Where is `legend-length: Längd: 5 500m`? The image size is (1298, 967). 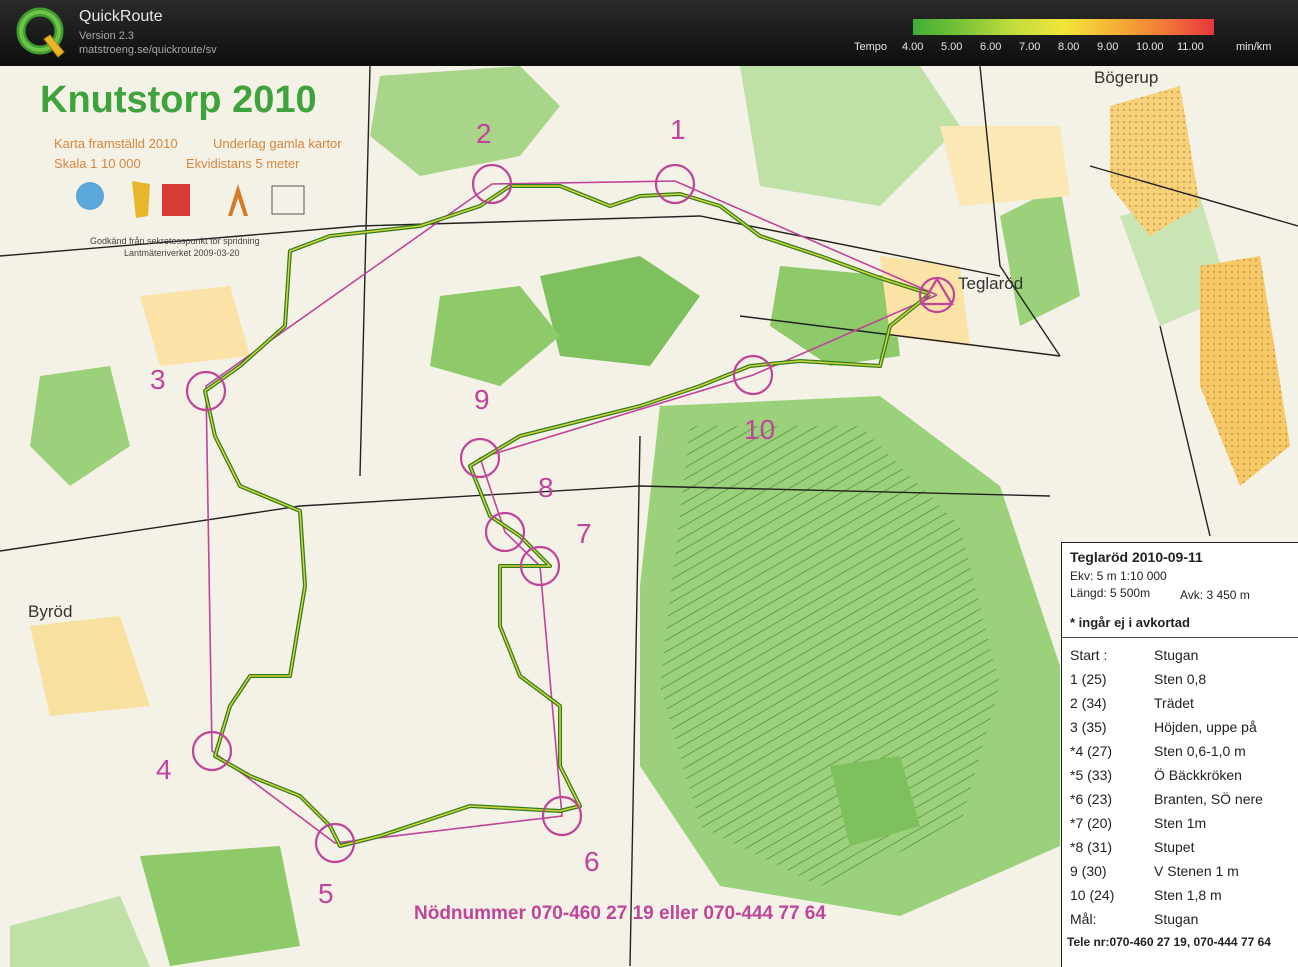 legend-length: Längd: 5 500m is located at coordinates (1110, 593).